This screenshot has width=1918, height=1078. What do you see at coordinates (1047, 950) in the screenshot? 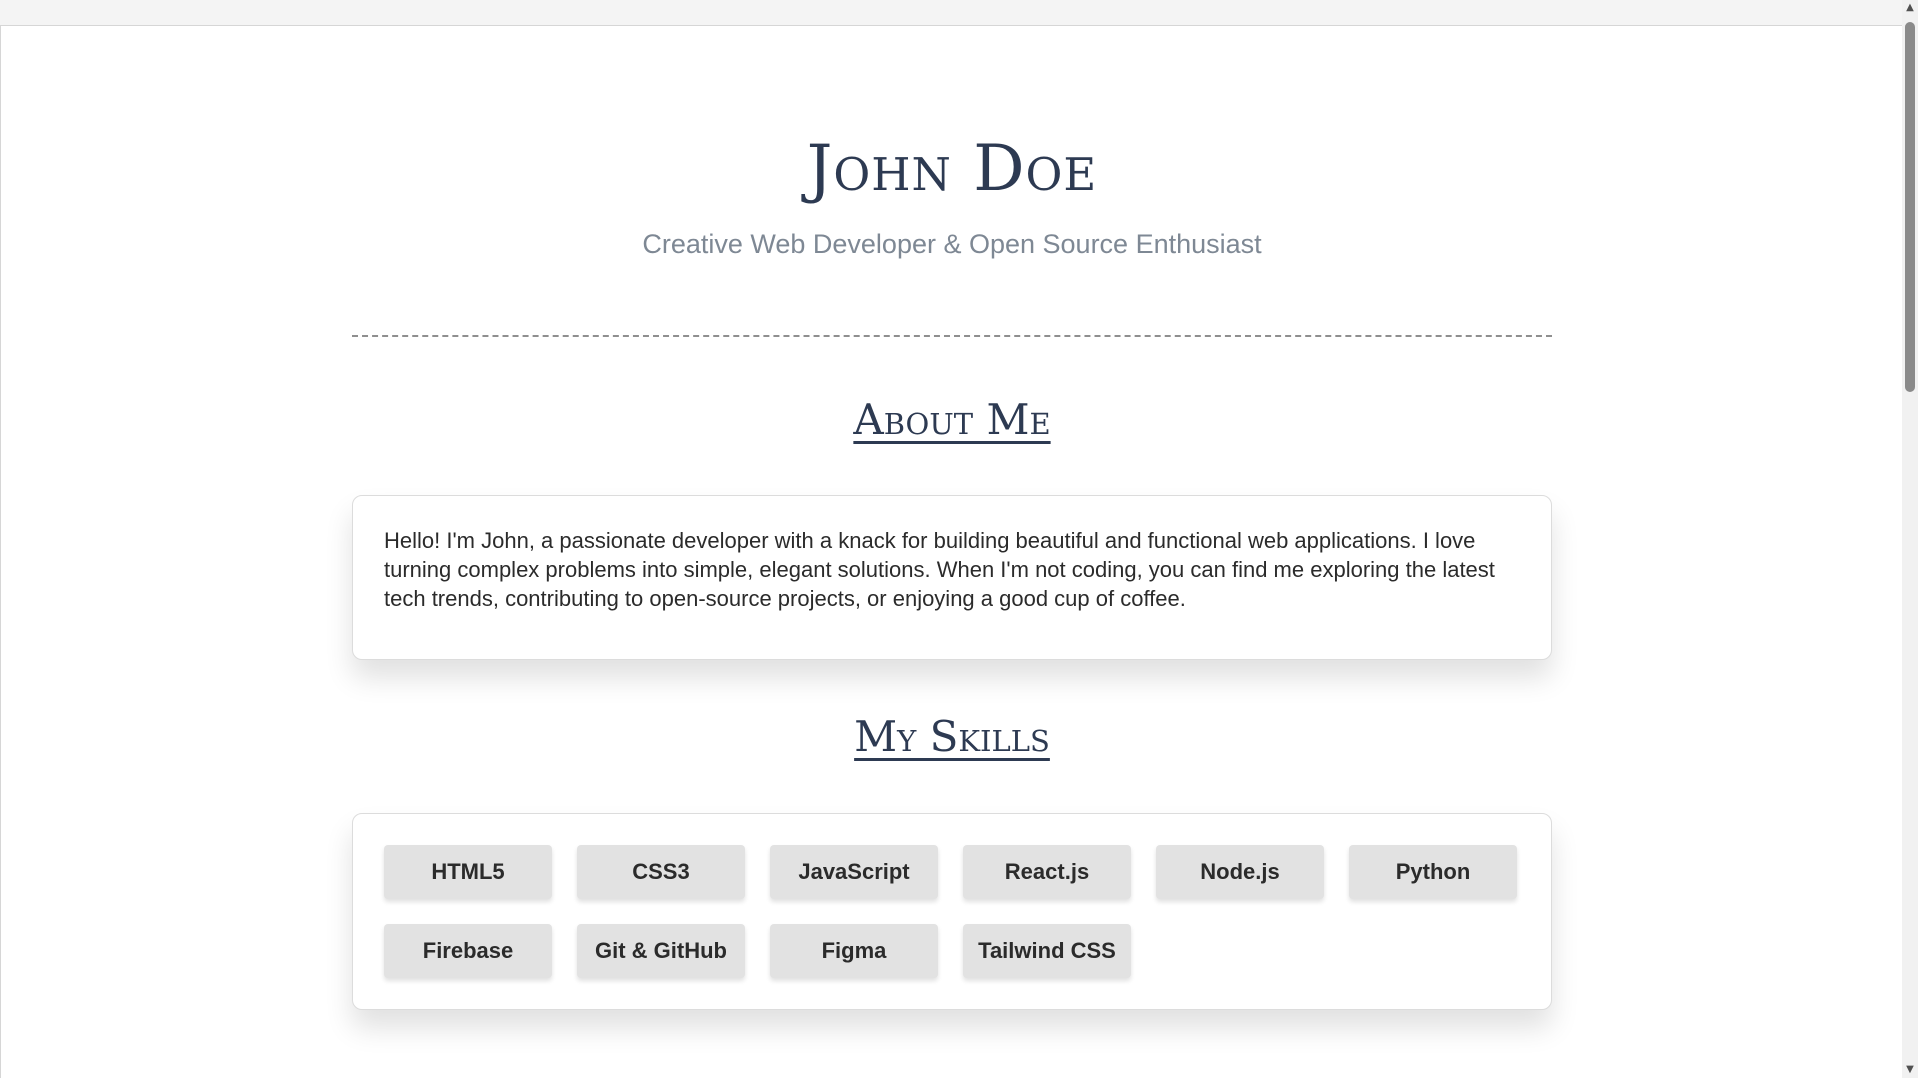
I see `skill-tag-tailwind: Tailwind CSS` at bounding box center [1047, 950].